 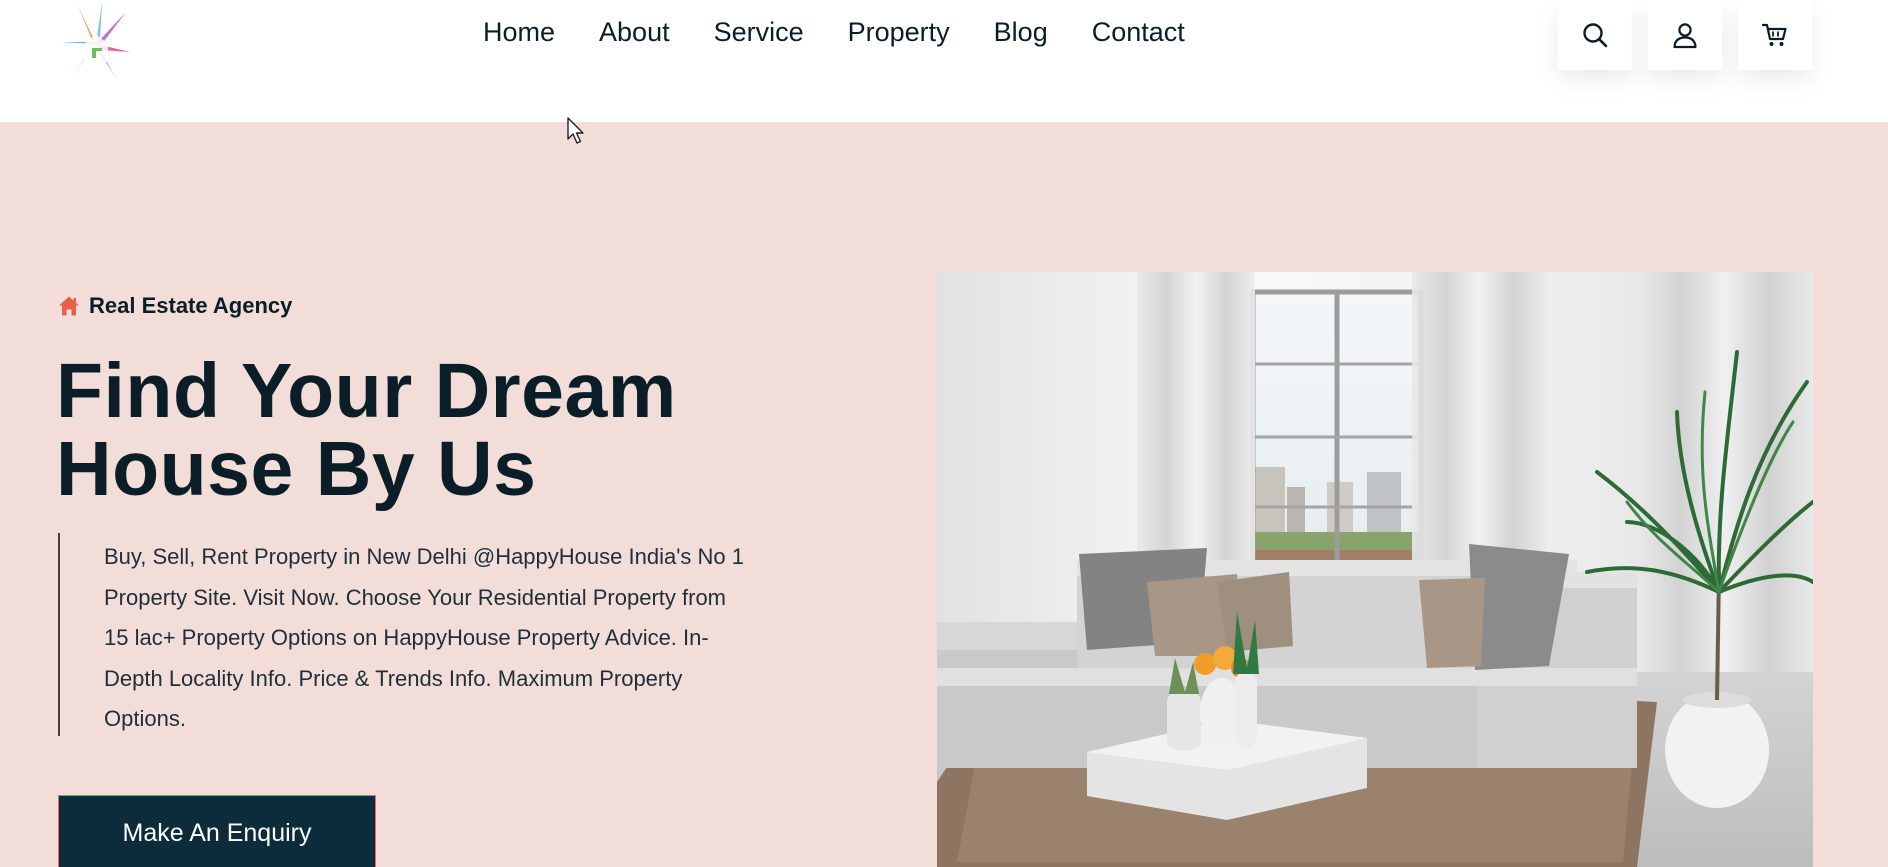 I want to click on home-icon, so click(x=69, y=306).